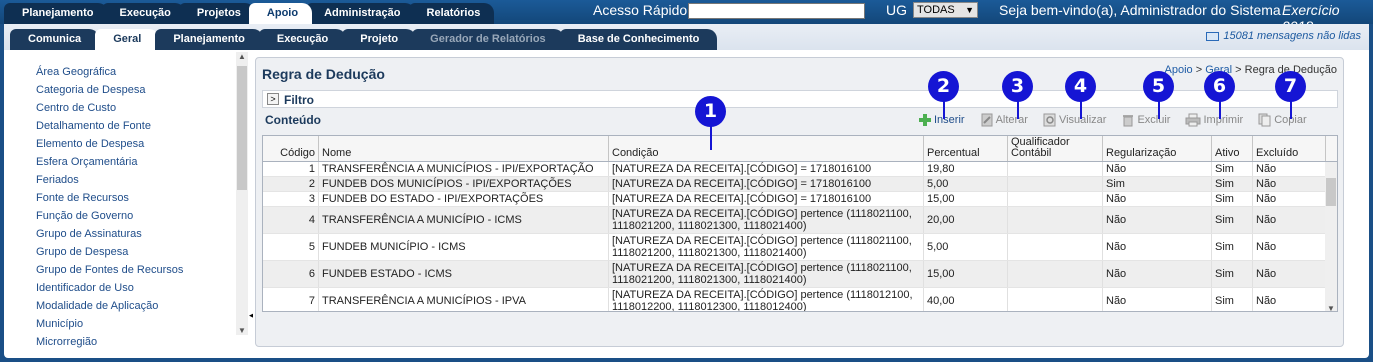 The width and height of the screenshot is (1373, 362). What do you see at coordinates (130, 126) in the screenshot?
I see `sidebar-item-detalhamento-fonte: Detalhamento de Fonte` at bounding box center [130, 126].